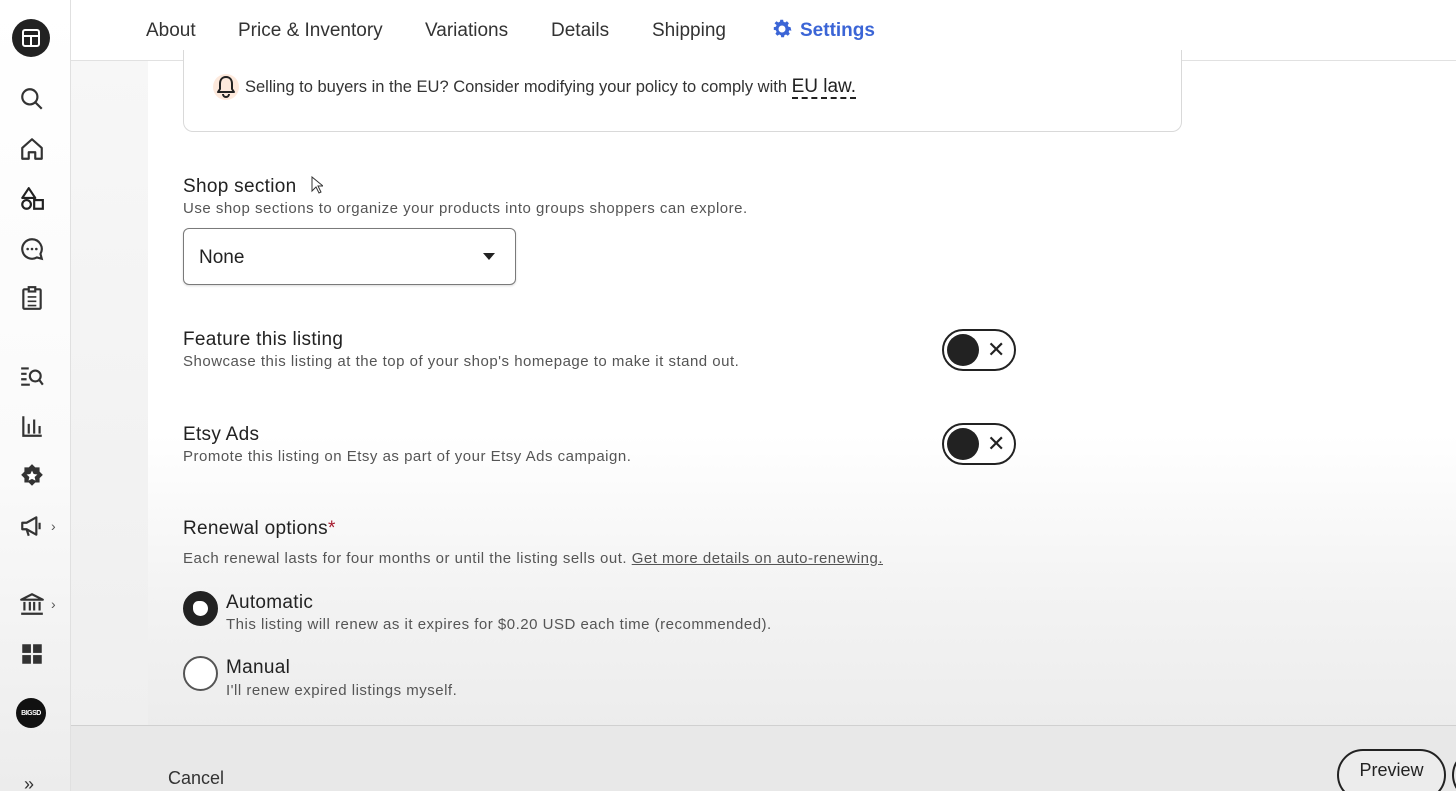 The width and height of the screenshot is (1456, 791). What do you see at coordinates (240, 186) in the screenshot?
I see `shop-section-label: Shop section` at bounding box center [240, 186].